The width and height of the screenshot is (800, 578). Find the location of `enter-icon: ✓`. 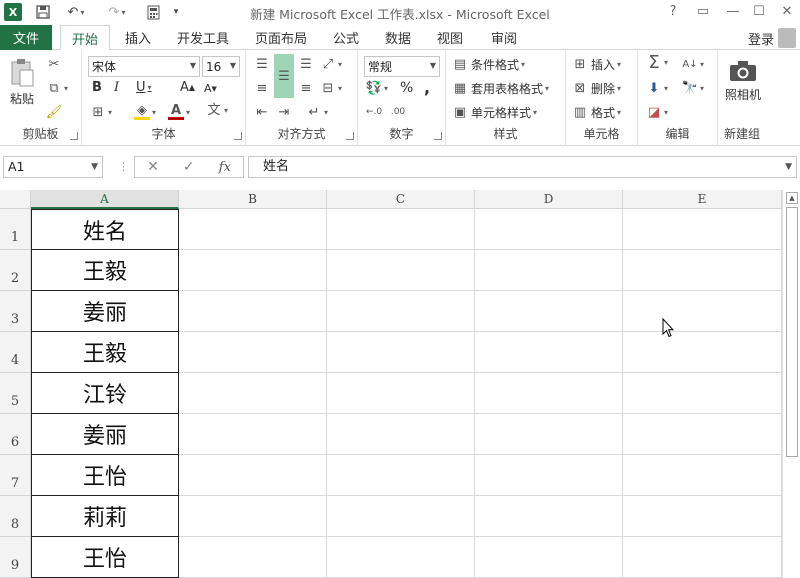

enter-icon: ✓ is located at coordinates (189, 167).